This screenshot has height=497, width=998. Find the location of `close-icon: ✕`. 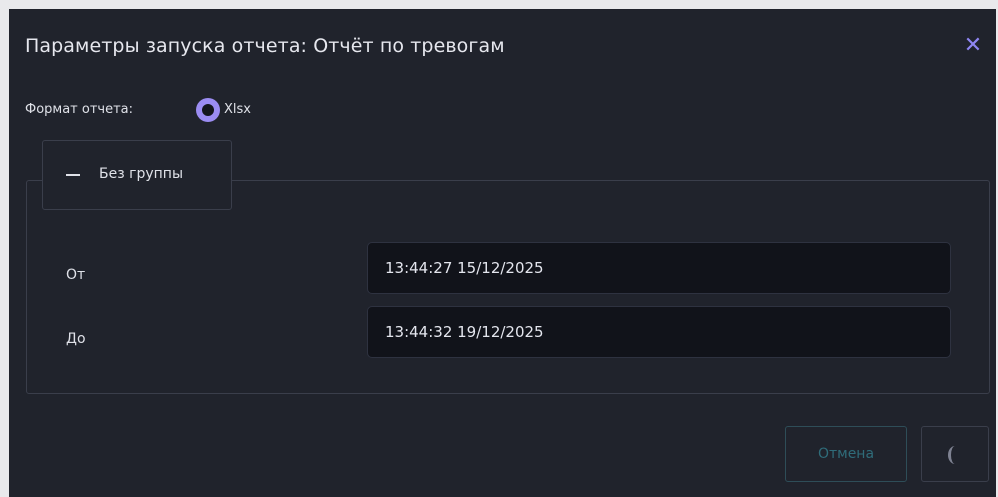

close-icon: ✕ is located at coordinates (973, 46).